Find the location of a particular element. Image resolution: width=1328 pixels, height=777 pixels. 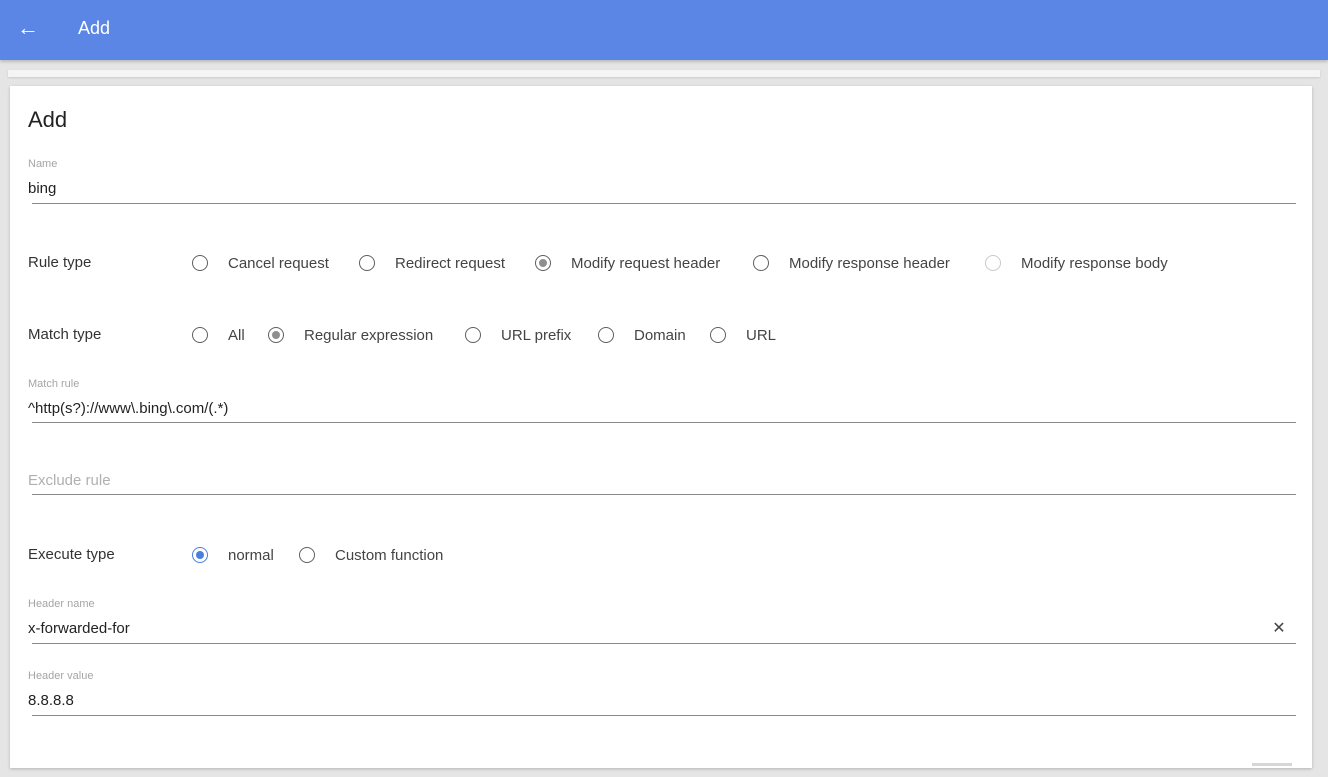

header-name-field: Header name ✕ is located at coordinates (662, 623).